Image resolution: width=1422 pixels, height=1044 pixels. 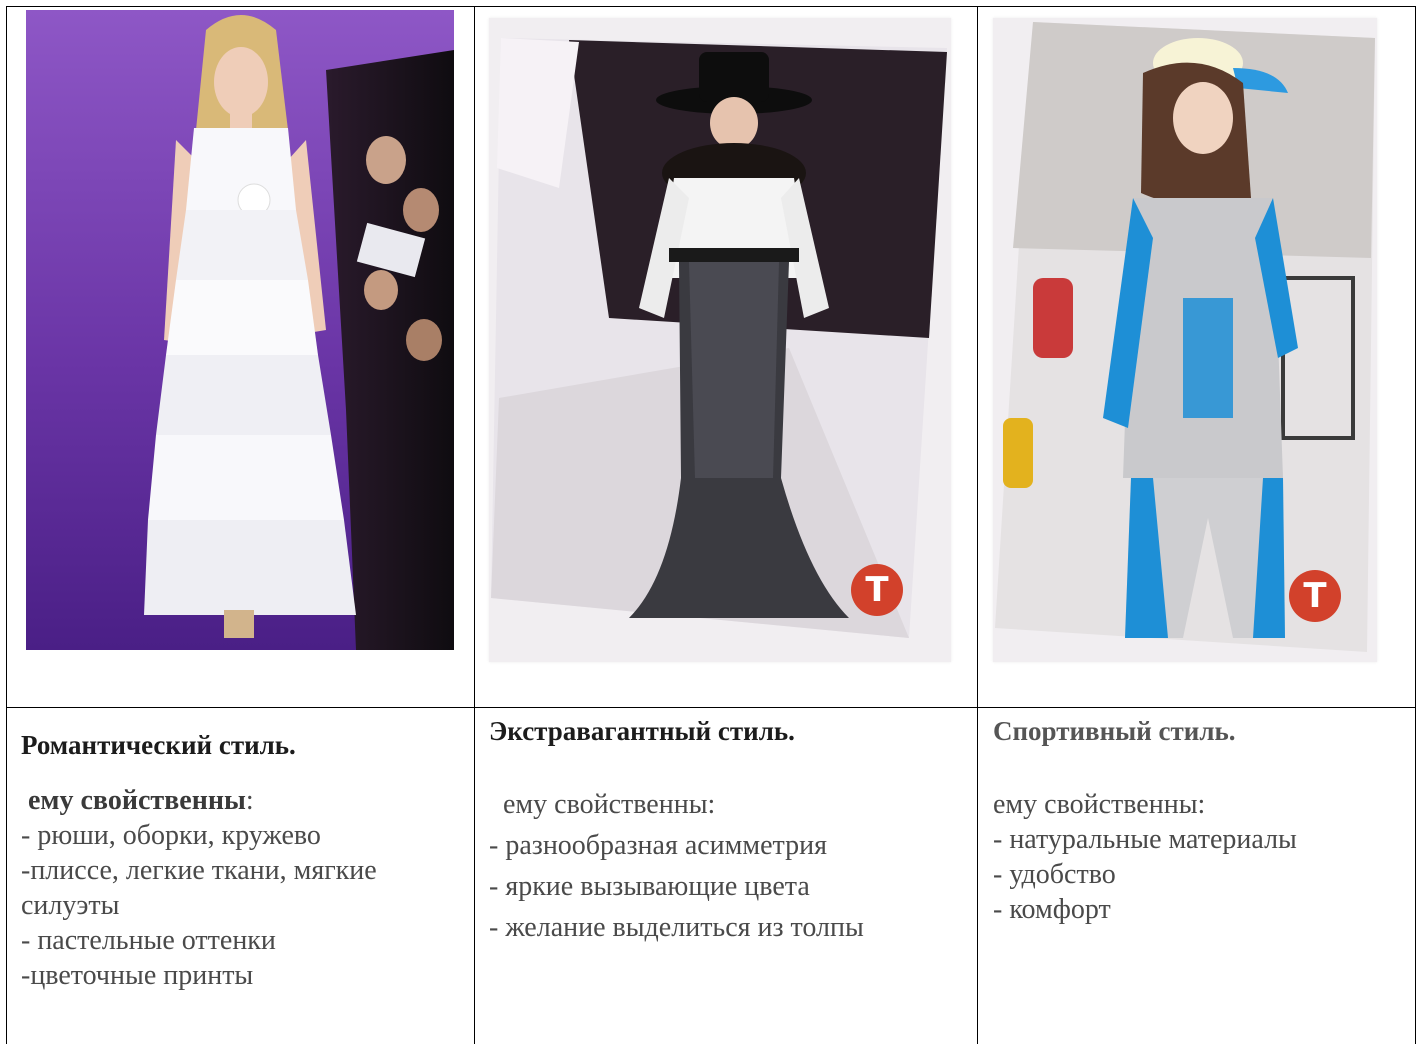 I want to click on table-left-border, so click(x=6, y=525).